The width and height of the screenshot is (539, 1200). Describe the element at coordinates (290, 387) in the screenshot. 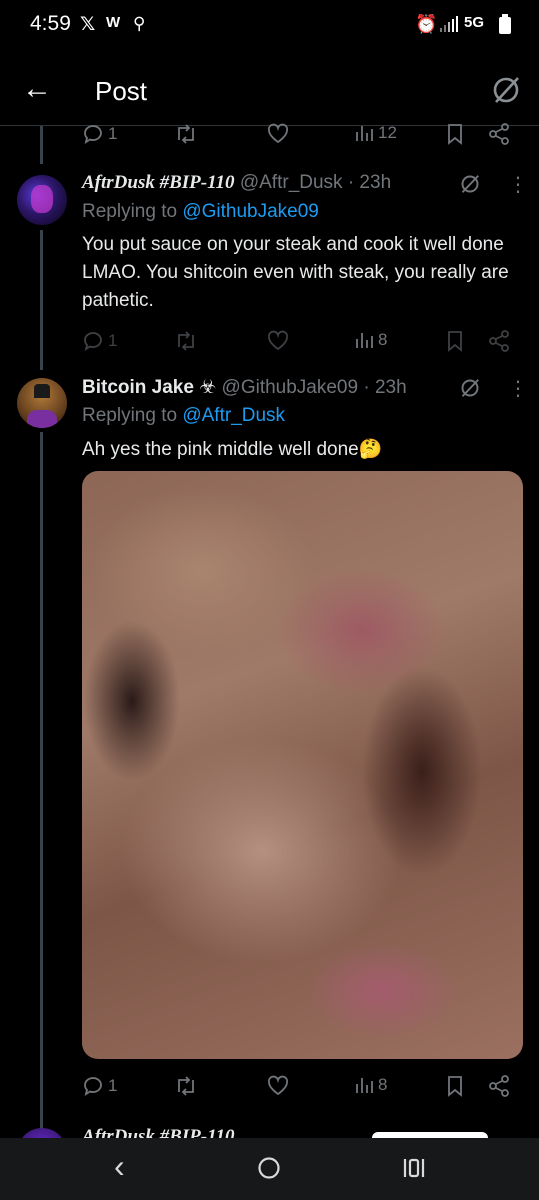

I see `handle: @GithubJake09` at that location.